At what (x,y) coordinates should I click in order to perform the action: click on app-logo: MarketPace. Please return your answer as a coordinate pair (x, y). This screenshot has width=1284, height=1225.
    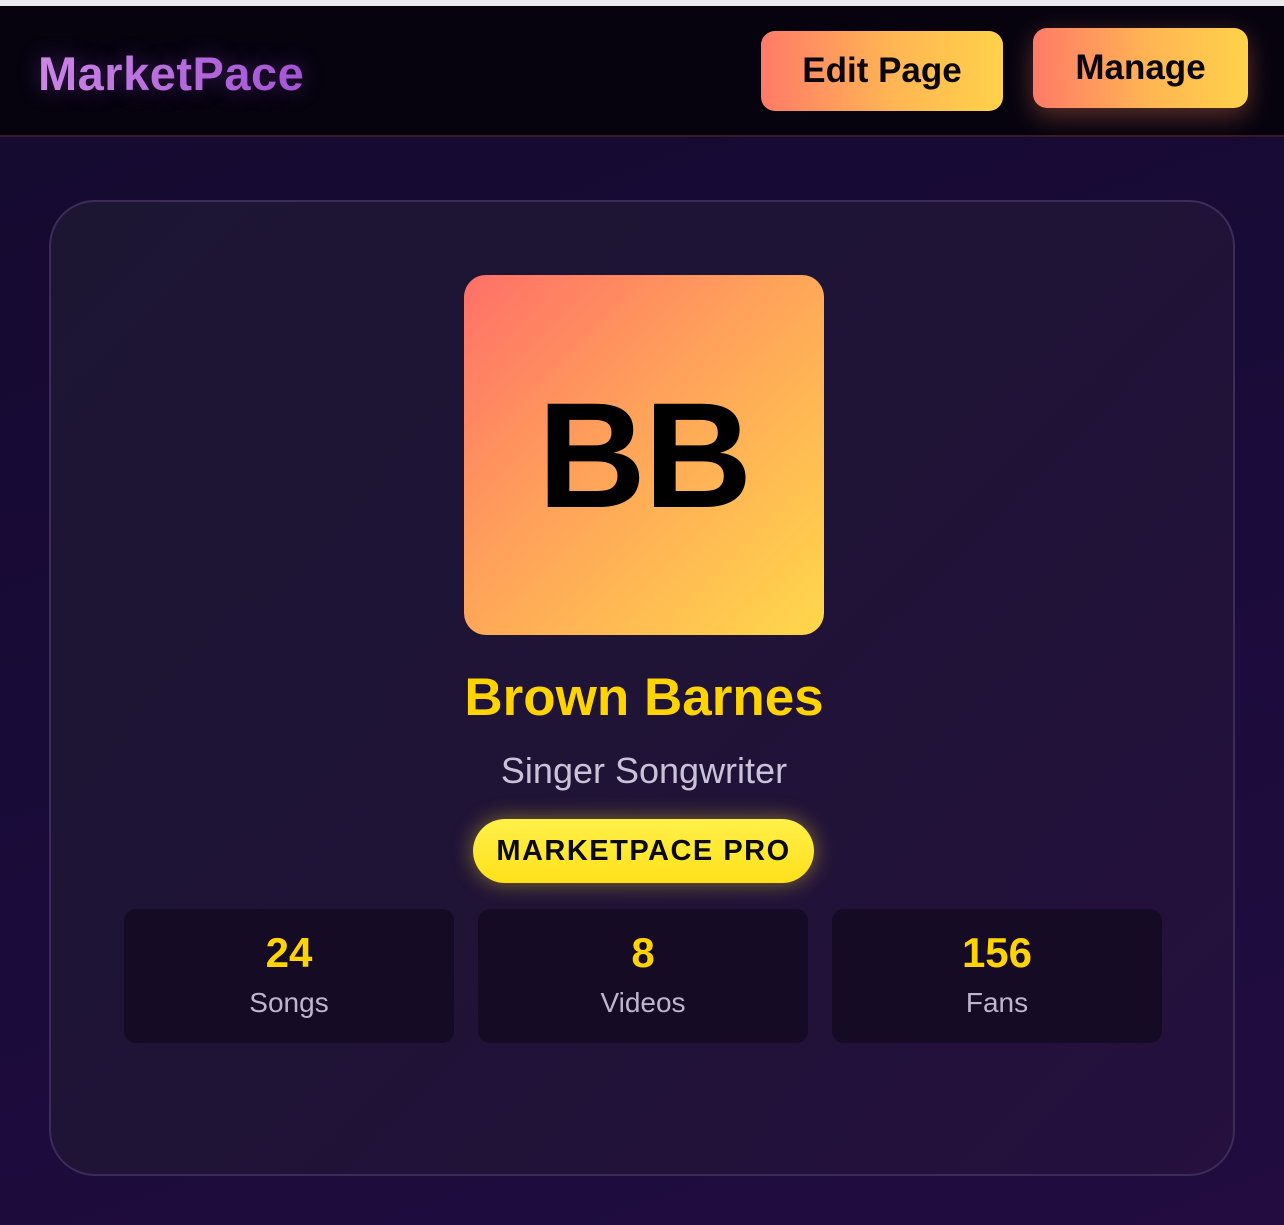
    Looking at the image, I should click on (171, 73).